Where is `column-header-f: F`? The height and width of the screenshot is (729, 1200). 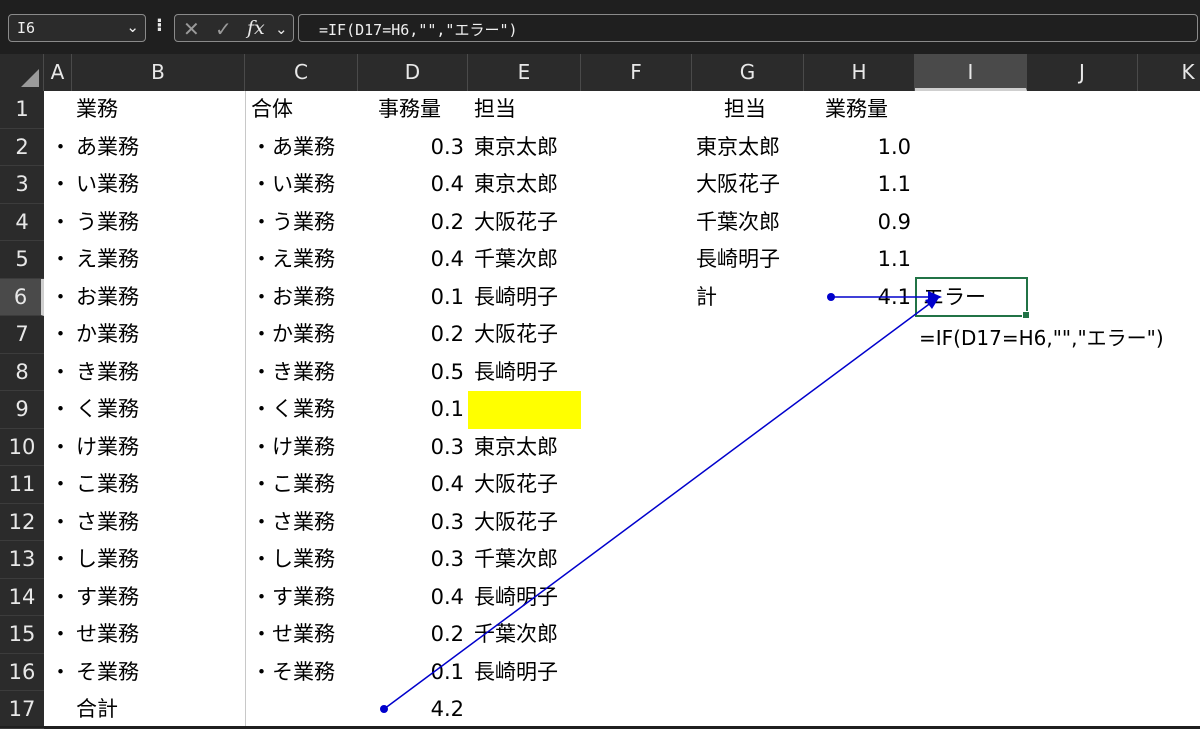
column-header-f: F is located at coordinates (636, 72).